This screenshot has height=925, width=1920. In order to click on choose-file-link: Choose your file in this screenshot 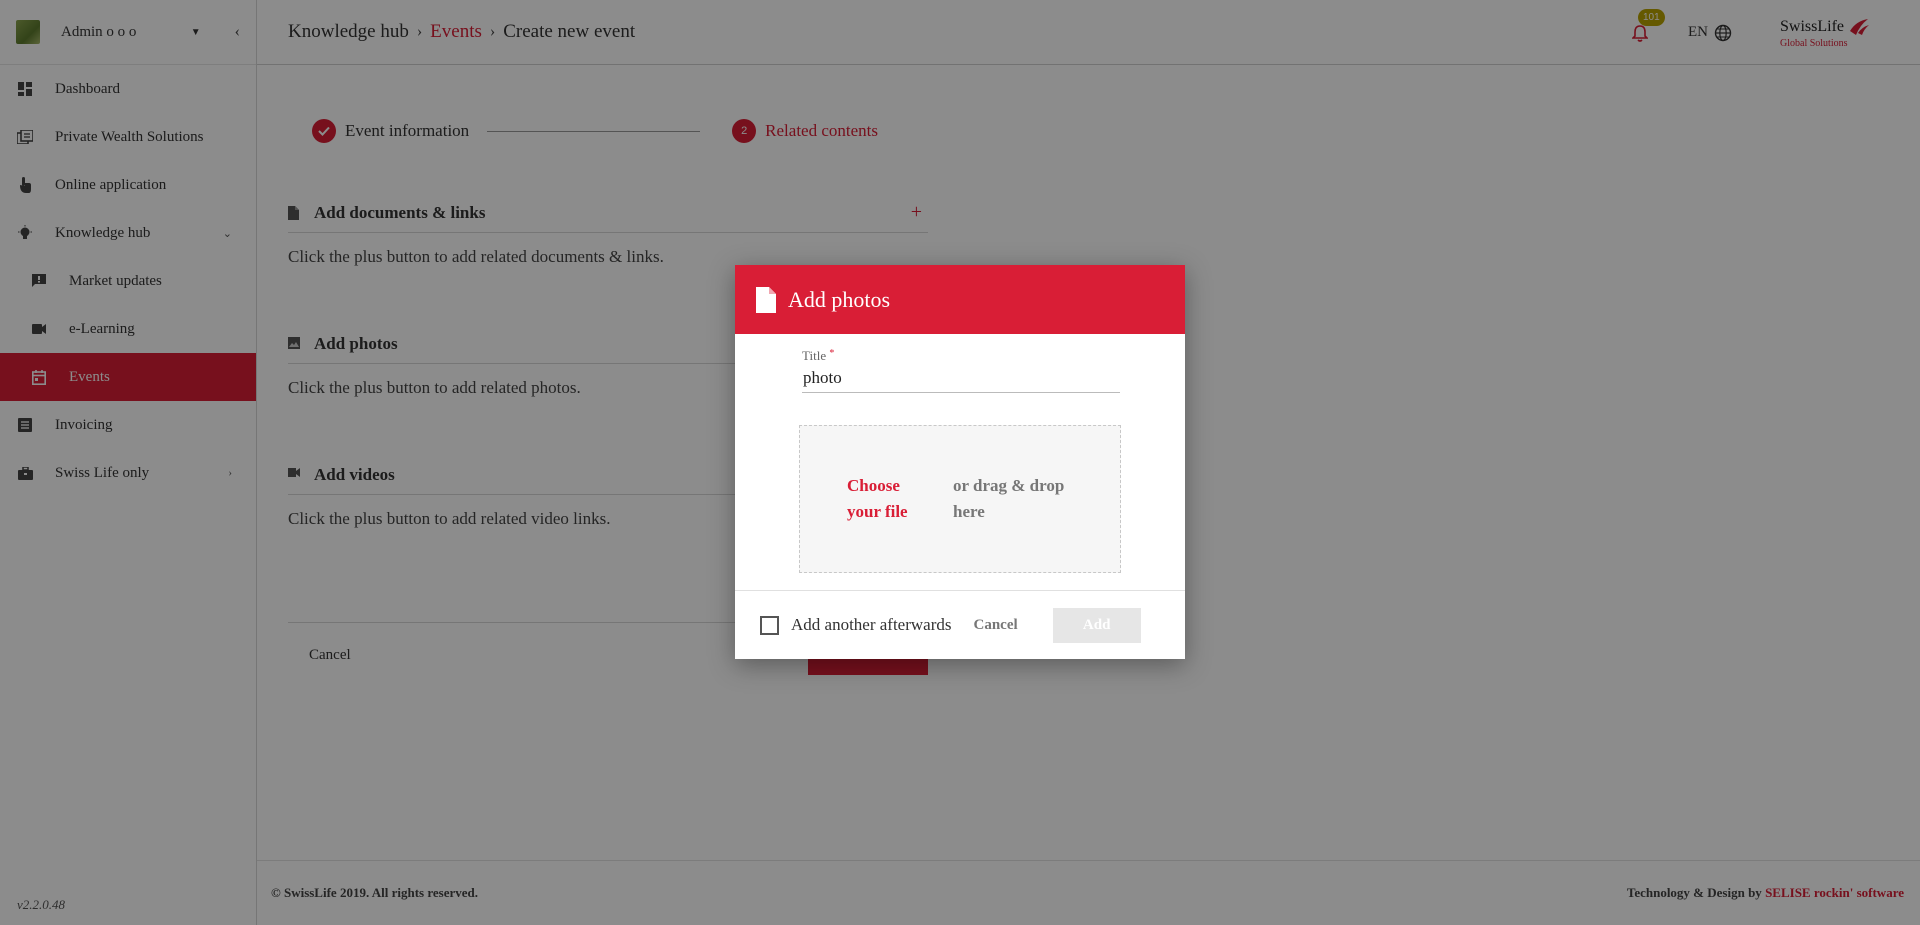, I will do `click(882, 499)`.